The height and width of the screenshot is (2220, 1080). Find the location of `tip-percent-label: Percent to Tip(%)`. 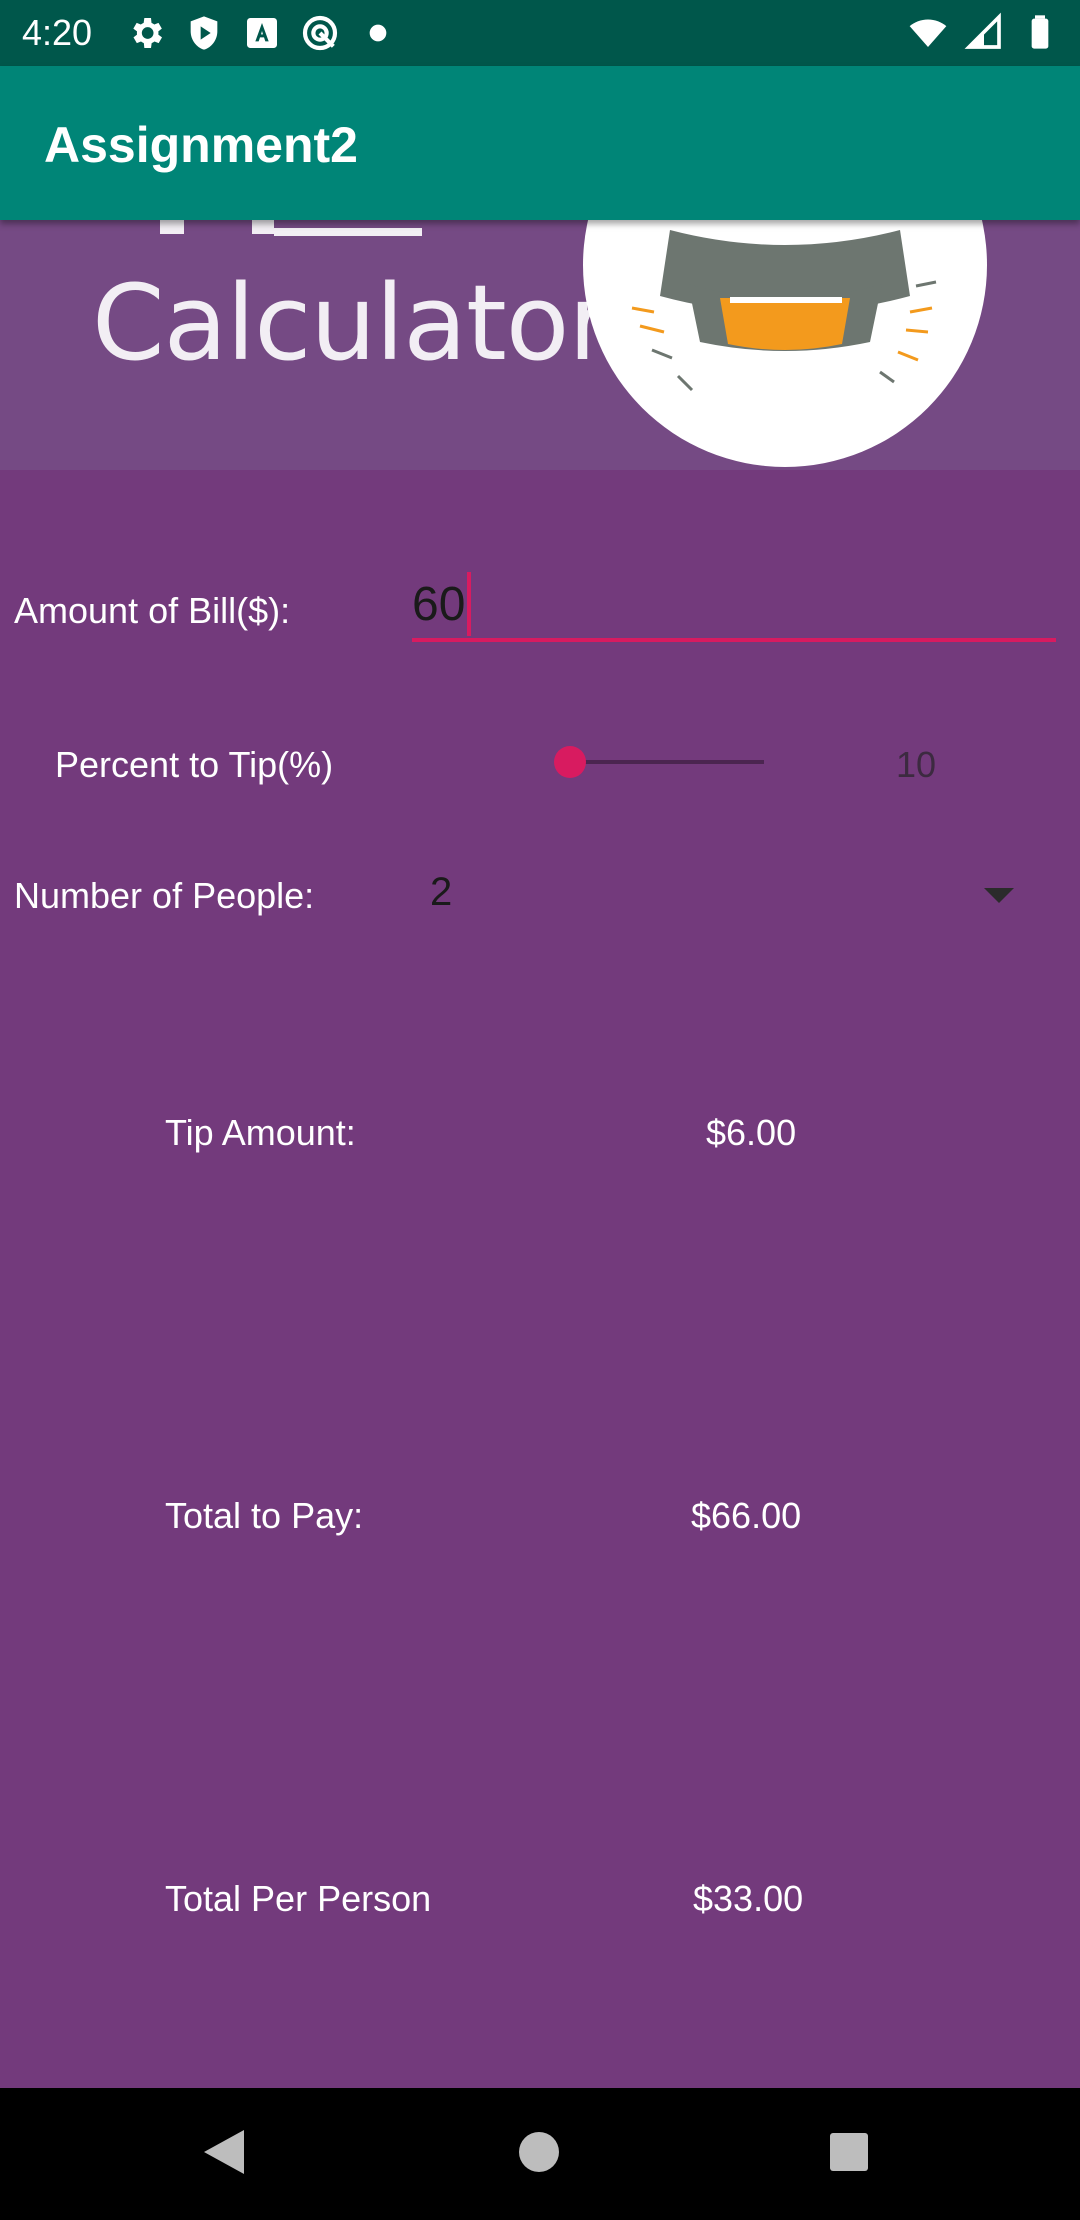

tip-percent-label: Percent to Tip(%) is located at coordinates (194, 764).